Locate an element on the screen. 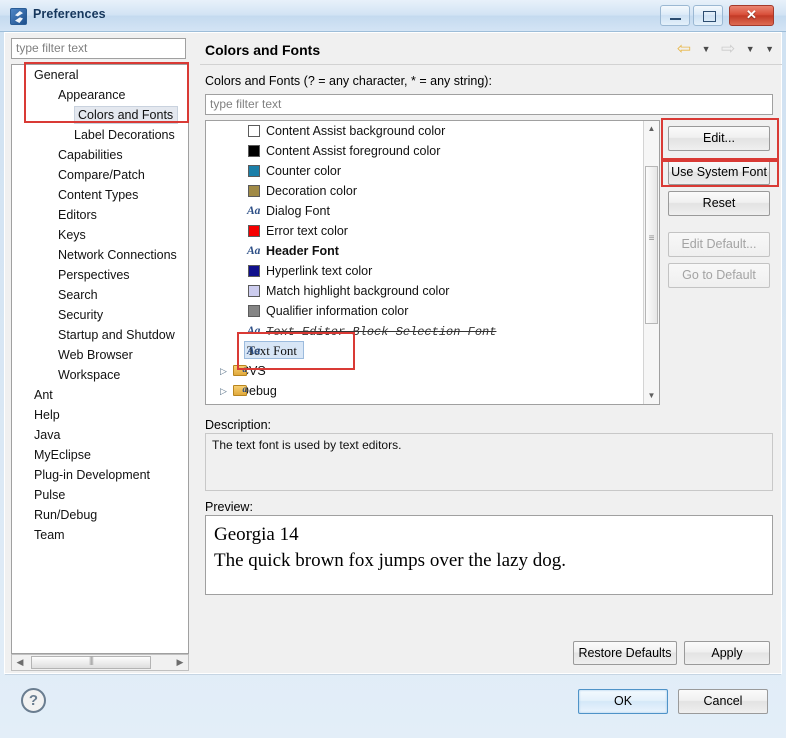  list-row: Qualifier information color is located at coordinates (432, 311).